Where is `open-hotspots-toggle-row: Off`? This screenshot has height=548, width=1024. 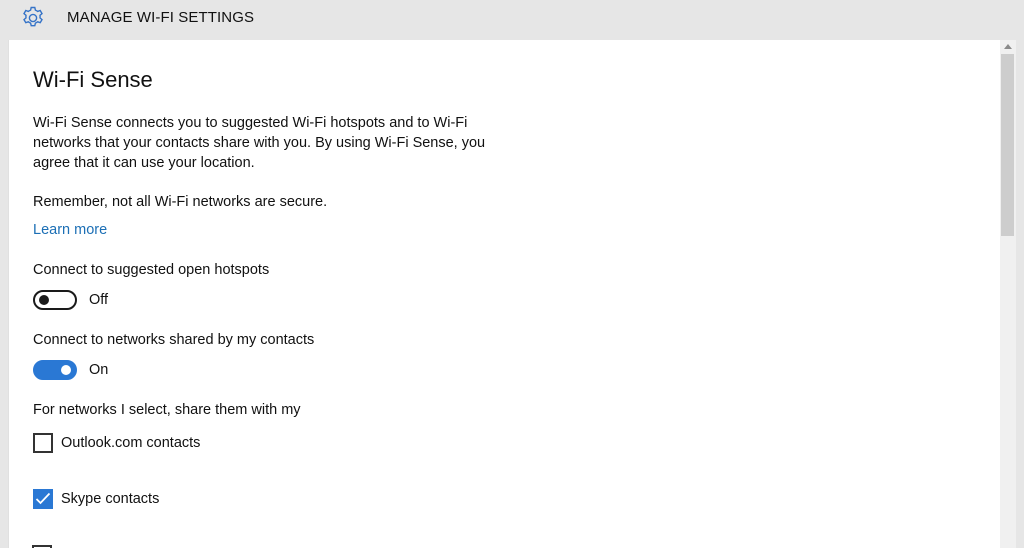 open-hotspots-toggle-row: Off is located at coordinates (70, 300).